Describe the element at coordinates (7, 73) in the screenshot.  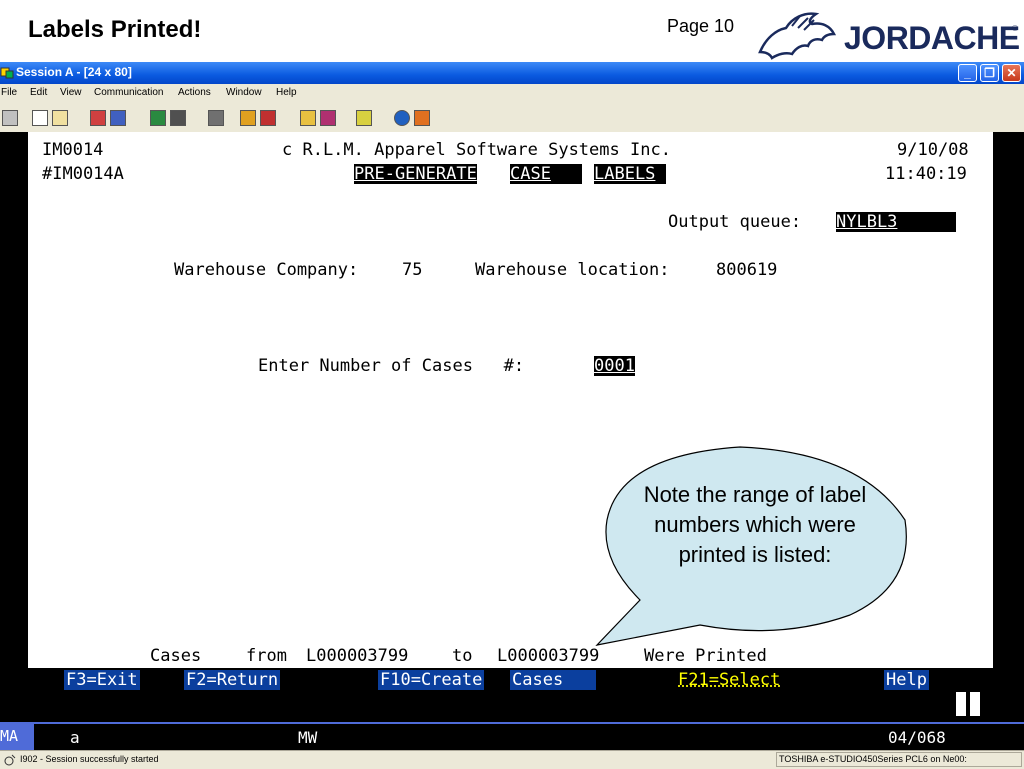
I see `session-app-icon` at that location.